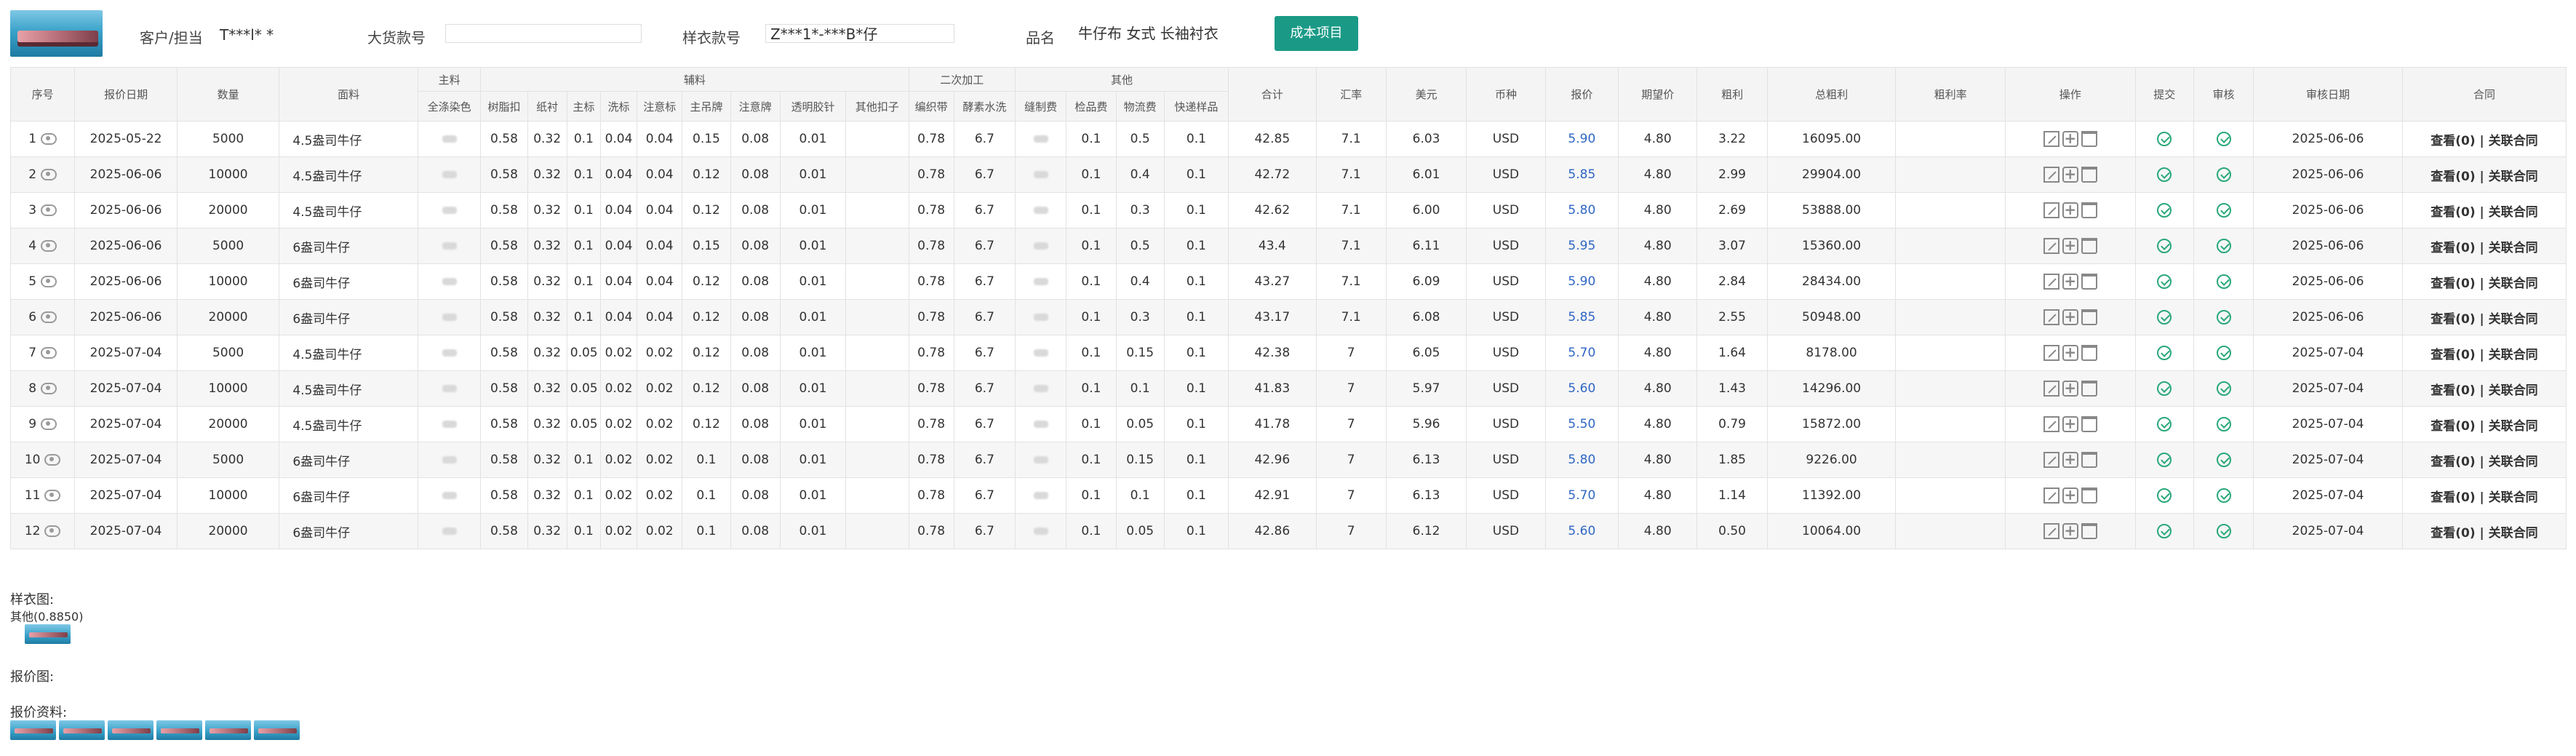  I want to click on cell-clear-tape: 0.01, so click(813, 388).